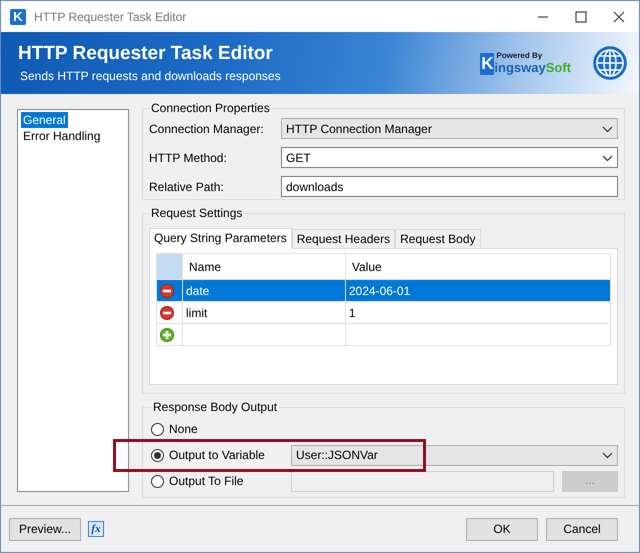 This screenshot has width=640, height=553. Describe the element at coordinates (264, 291) in the screenshot. I see `table-cell: date` at that location.